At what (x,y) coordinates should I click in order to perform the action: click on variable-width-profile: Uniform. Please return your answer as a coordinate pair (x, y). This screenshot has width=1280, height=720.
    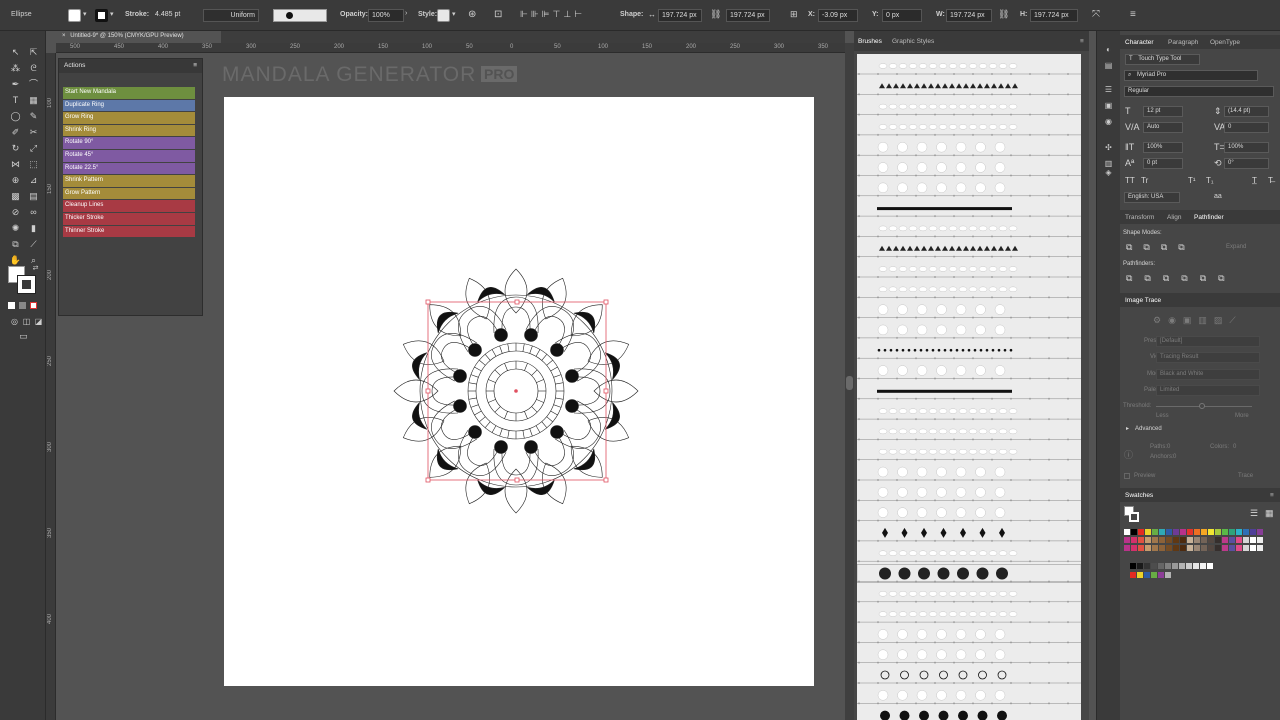
    Looking at the image, I should click on (231, 15).